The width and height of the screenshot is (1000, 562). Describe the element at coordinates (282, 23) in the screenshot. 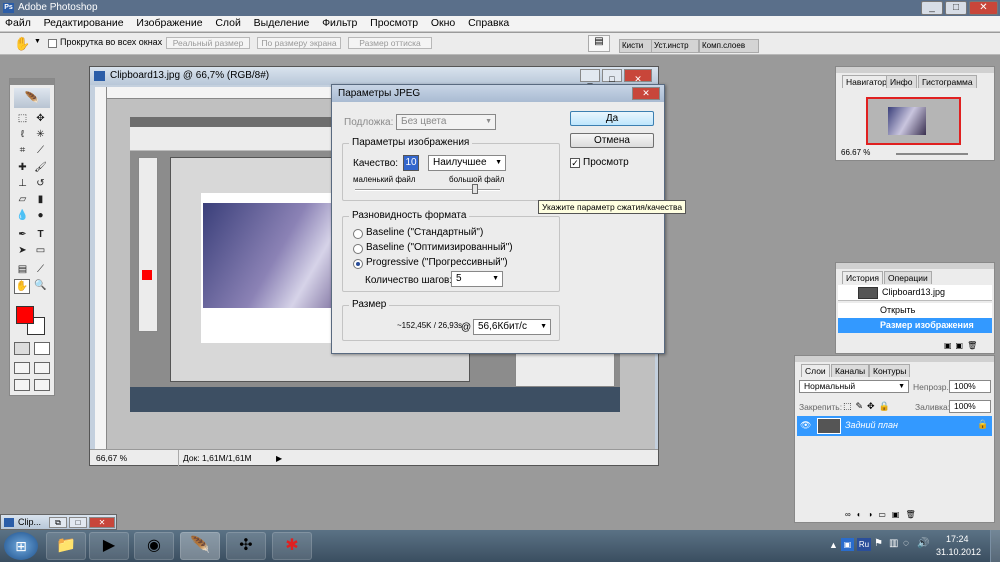

I see `menu-select: Выделение` at that location.